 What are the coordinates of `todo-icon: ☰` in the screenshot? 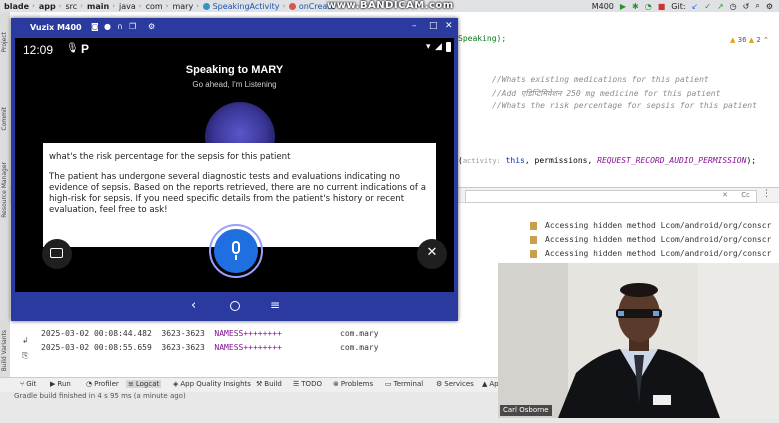 It's located at (296, 384).